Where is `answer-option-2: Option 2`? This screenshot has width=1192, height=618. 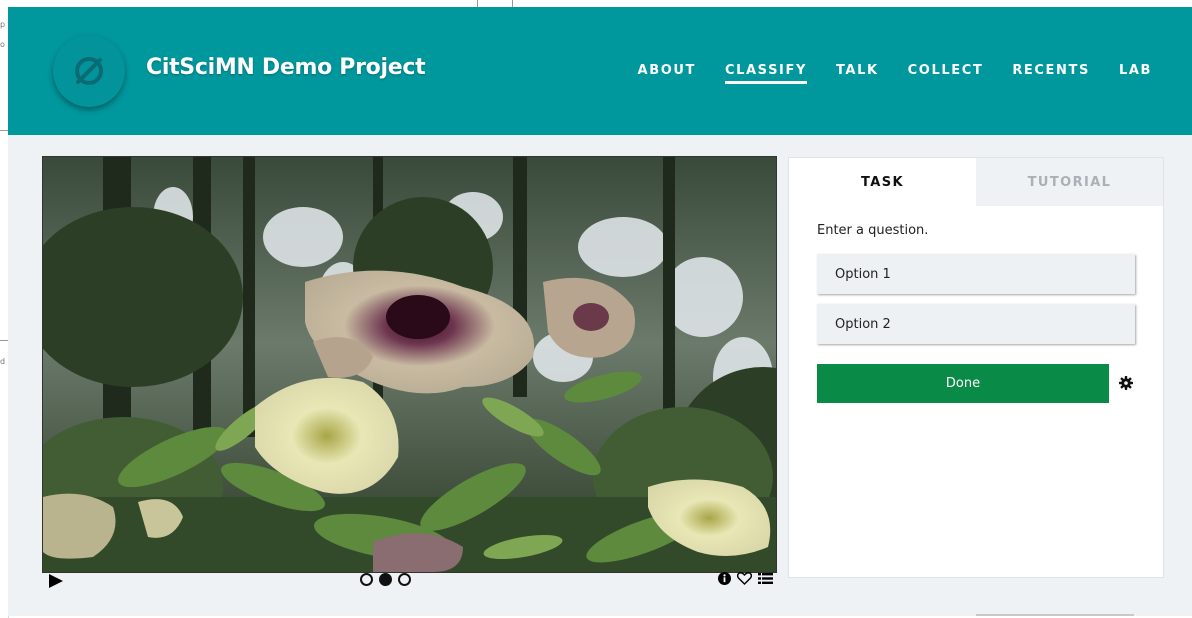
answer-option-2: Option 2 is located at coordinates (976, 324).